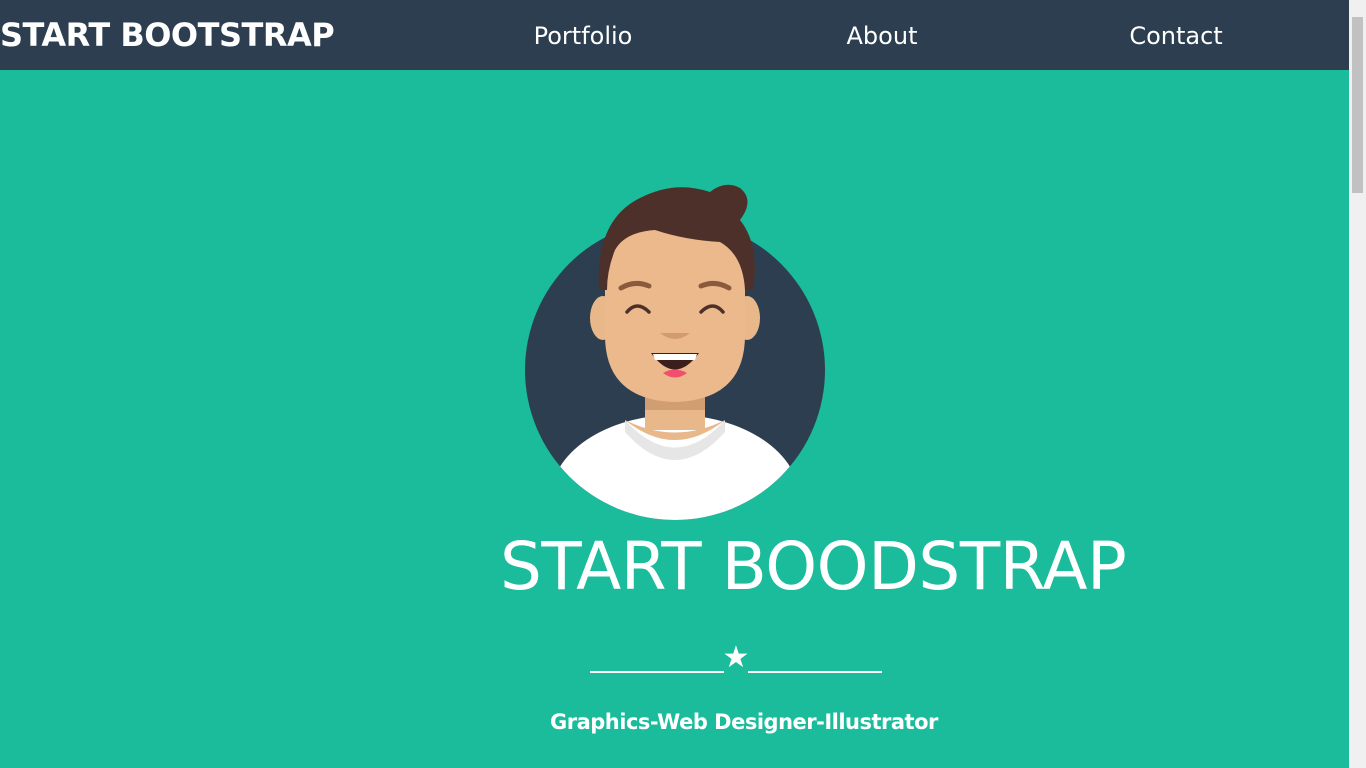  I want to click on nav-link-portfolio: Portfolio, so click(583, 36).